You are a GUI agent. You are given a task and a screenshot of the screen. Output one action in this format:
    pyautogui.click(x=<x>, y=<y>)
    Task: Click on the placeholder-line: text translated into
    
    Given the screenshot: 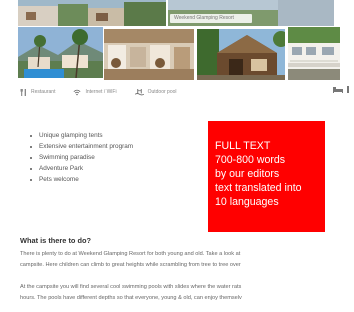 What is the action you would take?
    pyautogui.click(x=258, y=188)
    